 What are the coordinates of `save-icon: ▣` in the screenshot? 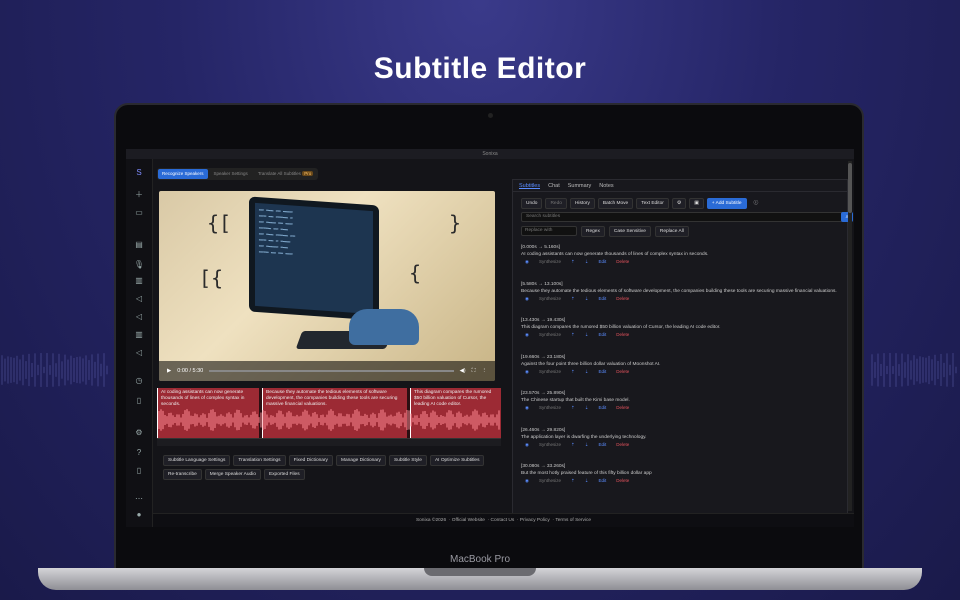 It's located at (696, 203).